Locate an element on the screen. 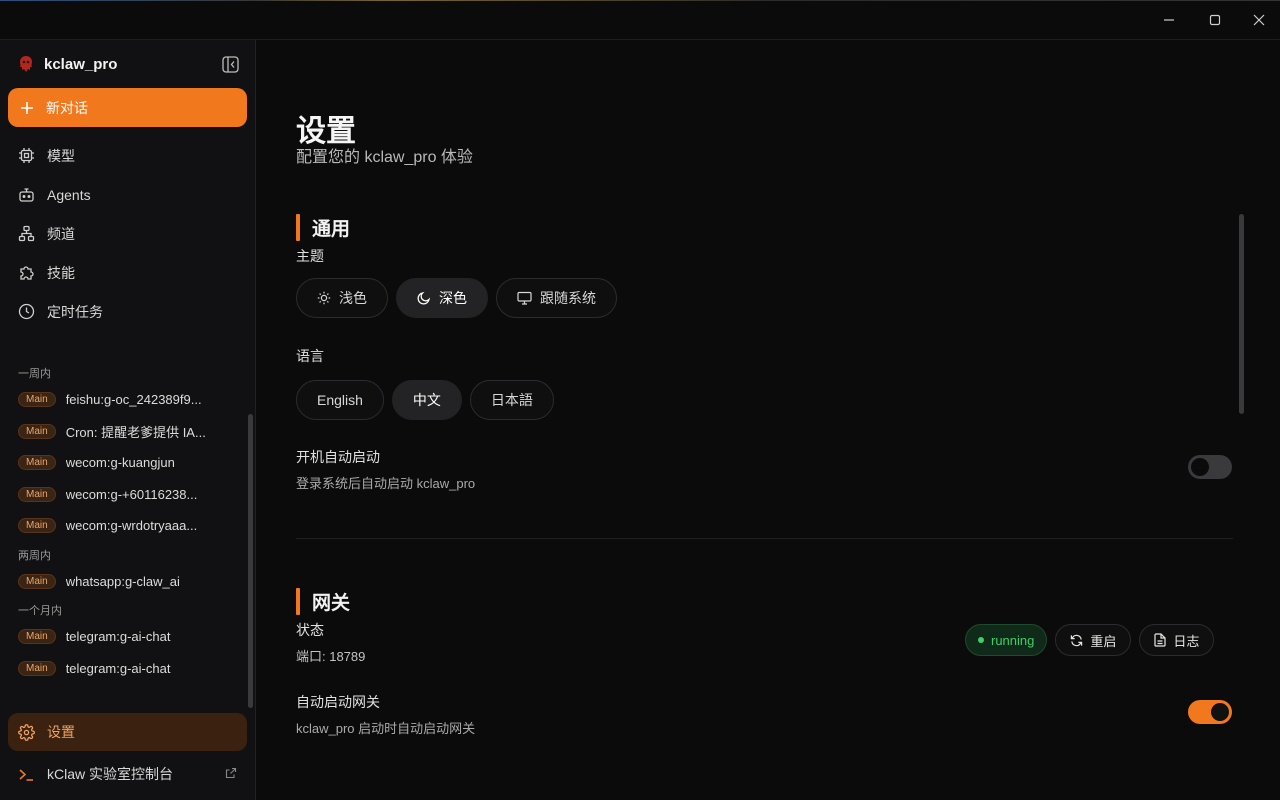 The width and height of the screenshot is (1280, 800). theme-light-button: 浅色 is located at coordinates (342, 298).